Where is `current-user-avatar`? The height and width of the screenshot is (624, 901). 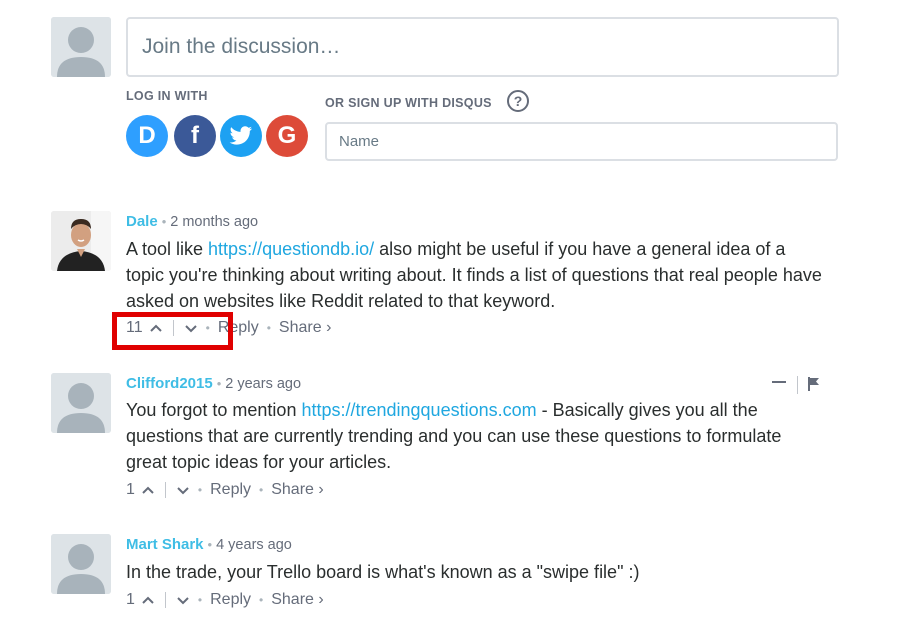
current-user-avatar is located at coordinates (81, 47).